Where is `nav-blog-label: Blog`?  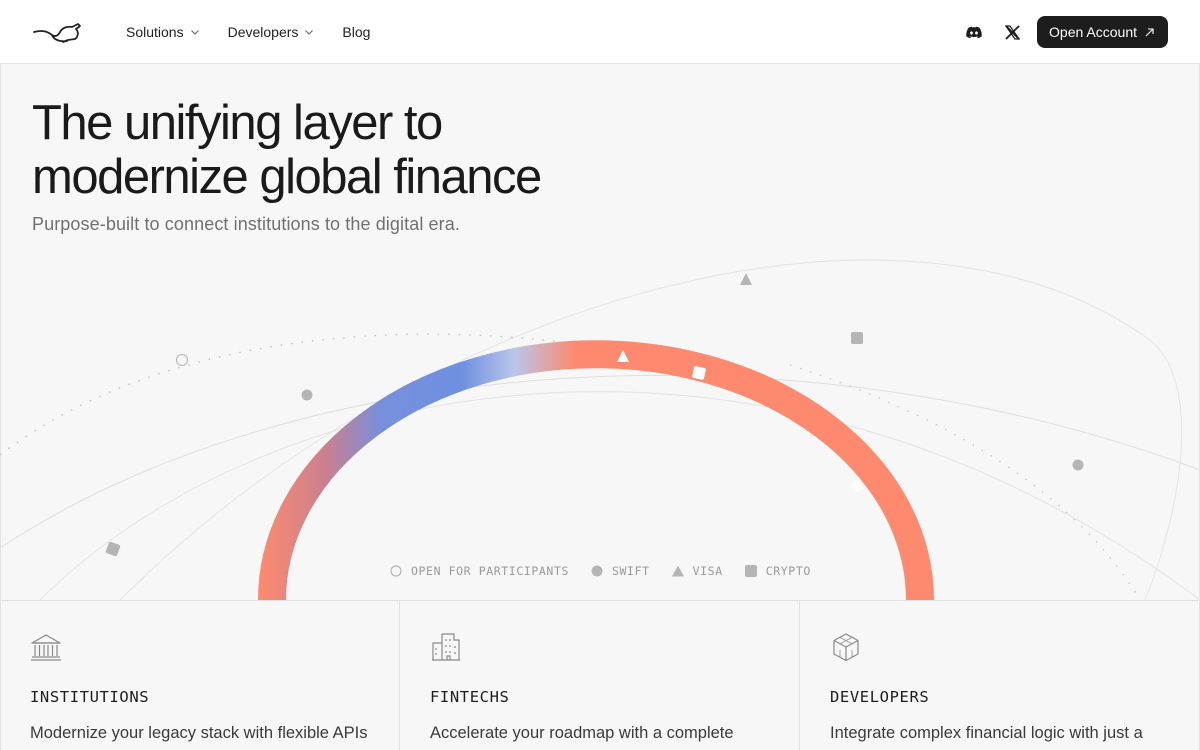
nav-blog-label: Blog is located at coordinates (356, 32).